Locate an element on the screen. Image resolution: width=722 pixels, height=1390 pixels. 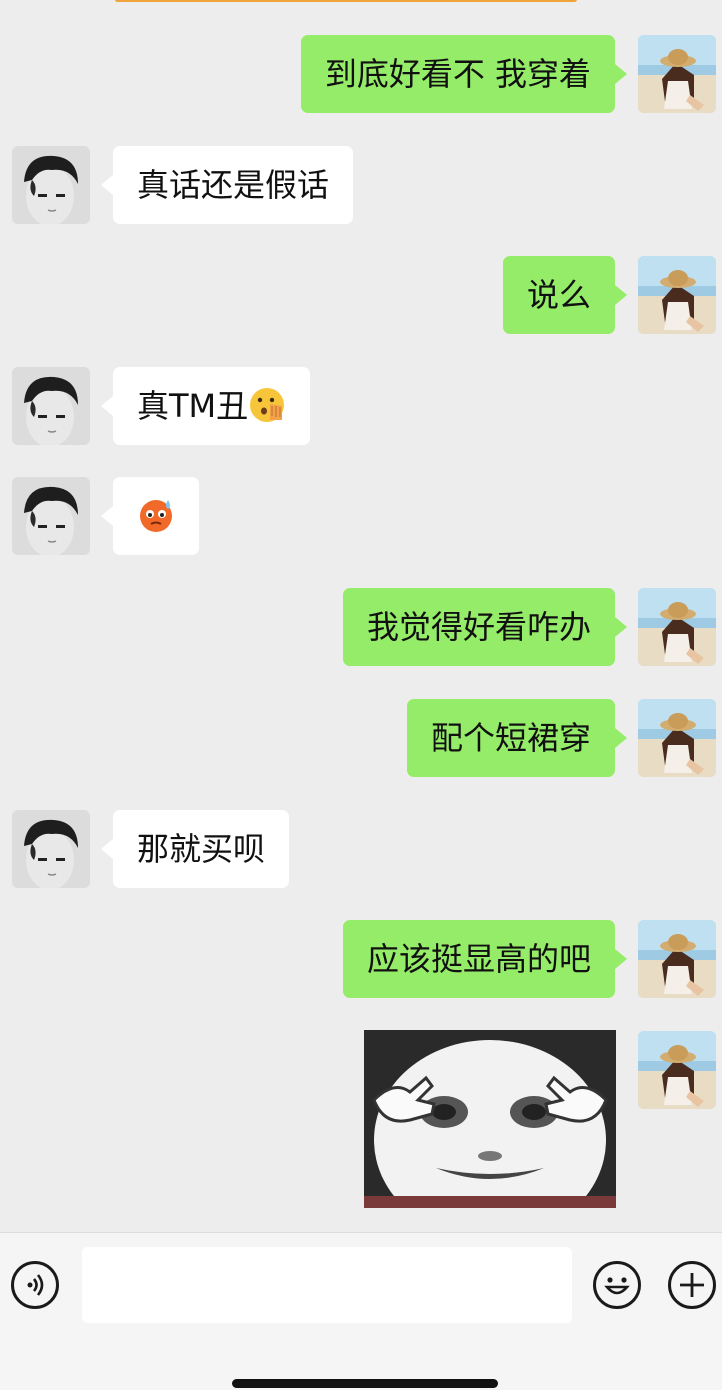
message-bubble-received is located at coordinates (150, 516).